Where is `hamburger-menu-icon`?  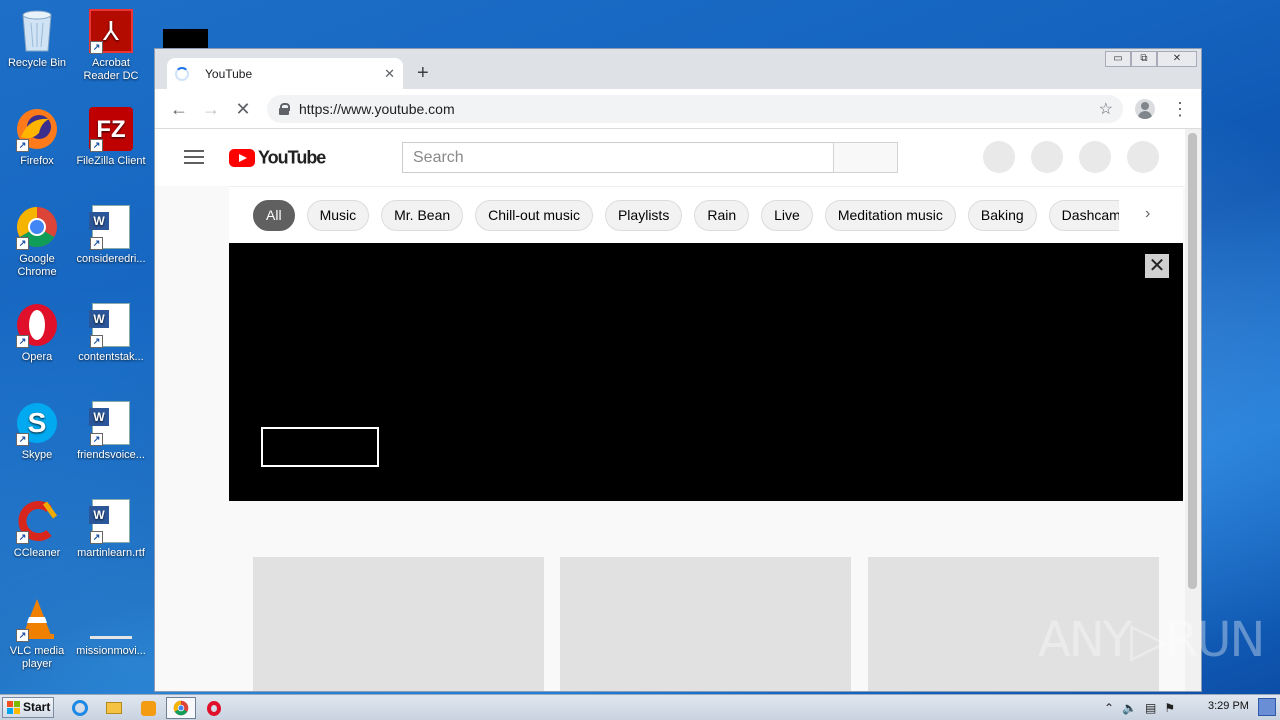
hamburger-menu-icon is located at coordinates (194, 157).